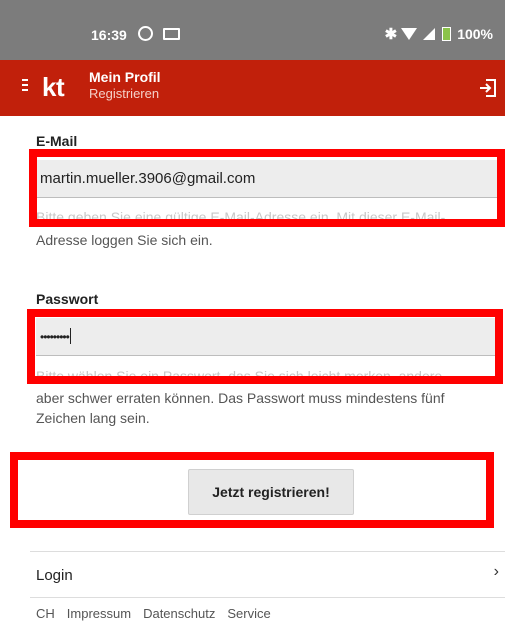 This screenshot has width=505, height=621. What do you see at coordinates (252, 88) in the screenshot?
I see `app-bar: kt Mein Profil Registrieren` at bounding box center [252, 88].